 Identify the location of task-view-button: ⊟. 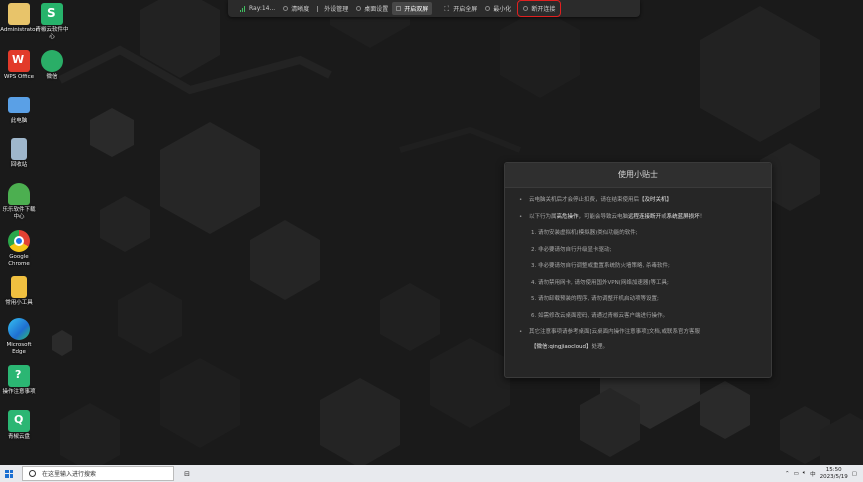
(187, 473).